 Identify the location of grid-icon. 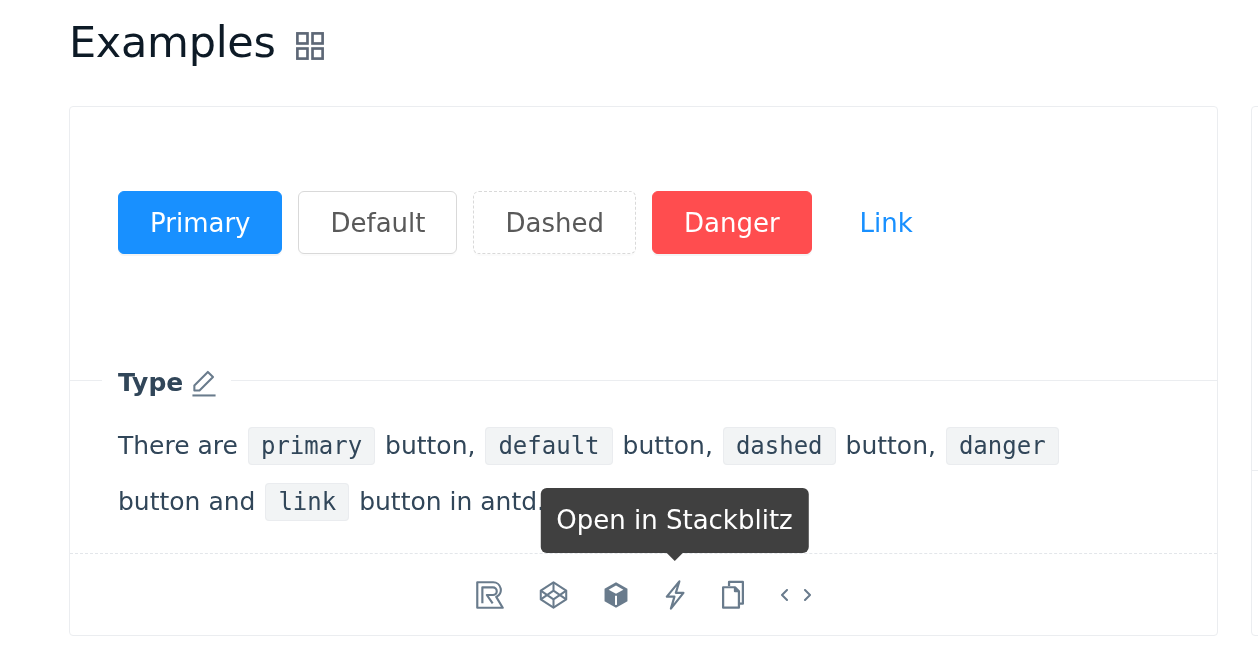
(309, 46).